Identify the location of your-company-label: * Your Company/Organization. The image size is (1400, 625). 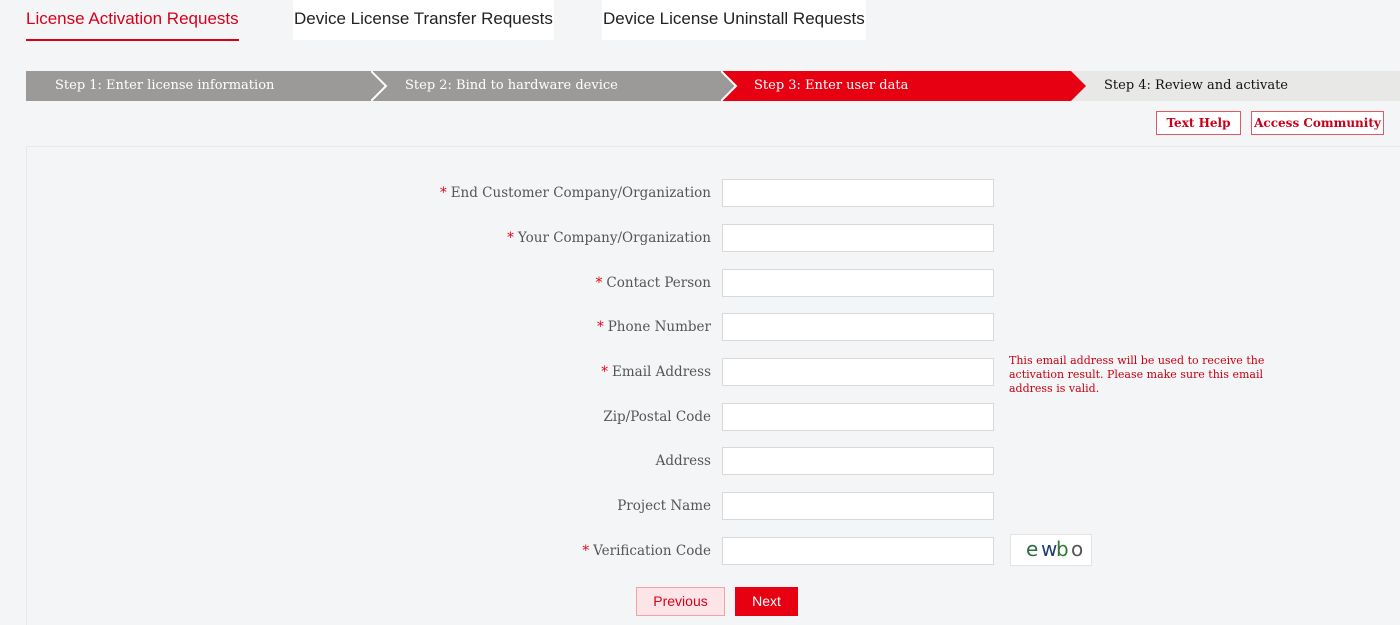
(609, 238).